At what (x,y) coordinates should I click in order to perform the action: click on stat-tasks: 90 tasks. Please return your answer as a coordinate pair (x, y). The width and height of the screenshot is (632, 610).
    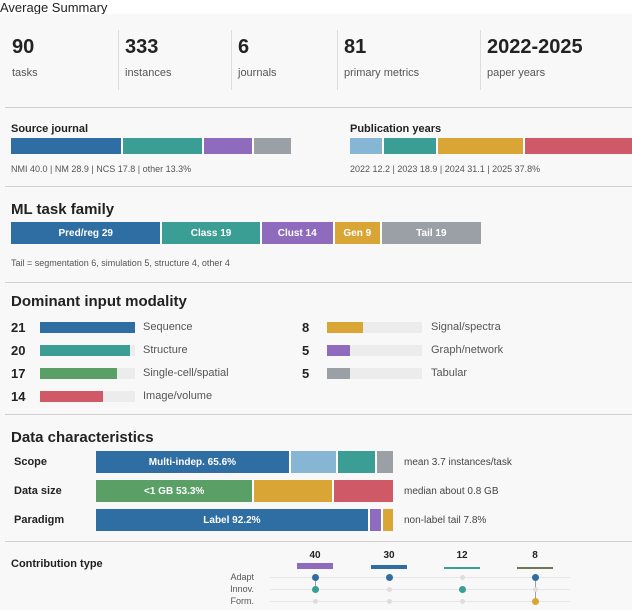
    Looking at the image, I should click on (25, 57).